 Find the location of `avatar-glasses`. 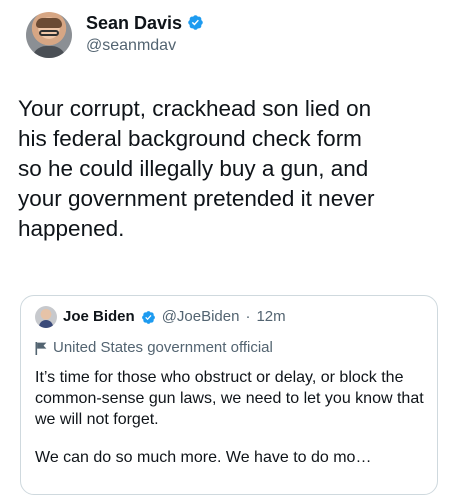

avatar-glasses is located at coordinates (49, 33).